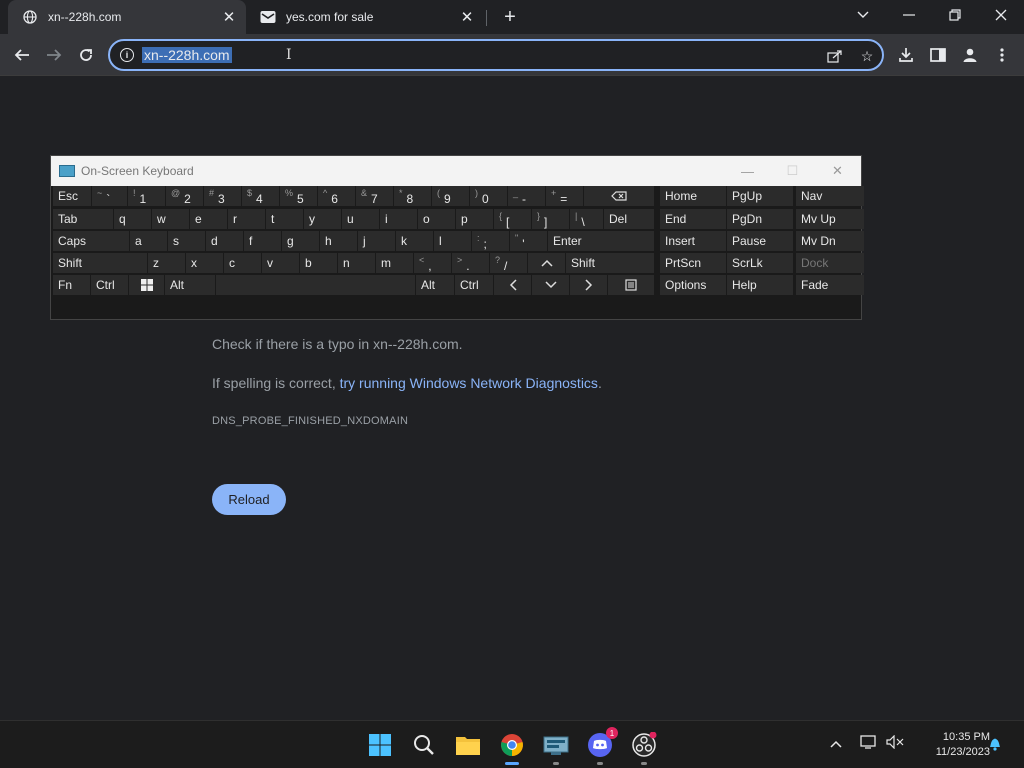 Image resolution: width=1024 pixels, height=768 pixels. What do you see at coordinates (132, 219) in the screenshot?
I see `osk-key-q: q` at bounding box center [132, 219].